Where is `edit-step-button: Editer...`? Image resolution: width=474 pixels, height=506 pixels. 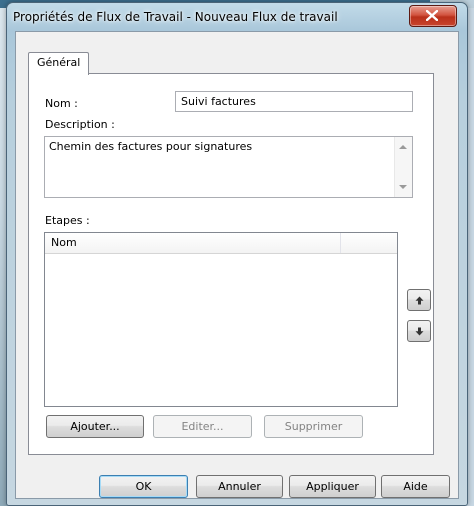 edit-step-button: Editer... is located at coordinates (202, 426).